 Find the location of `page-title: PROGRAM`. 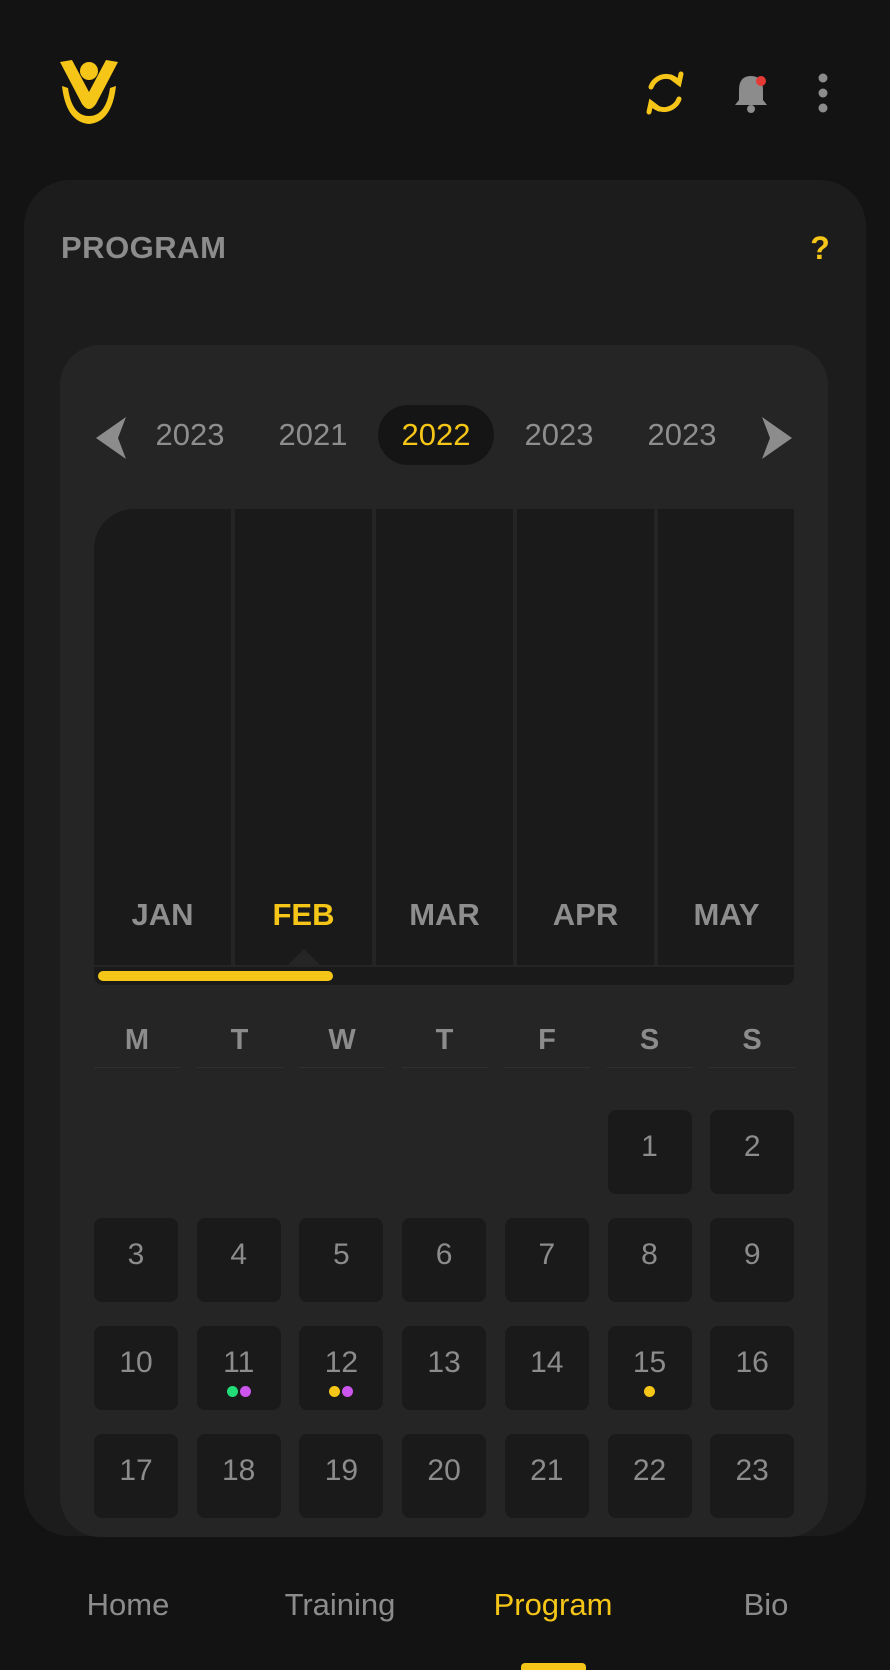

page-title: PROGRAM is located at coordinates (144, 247).